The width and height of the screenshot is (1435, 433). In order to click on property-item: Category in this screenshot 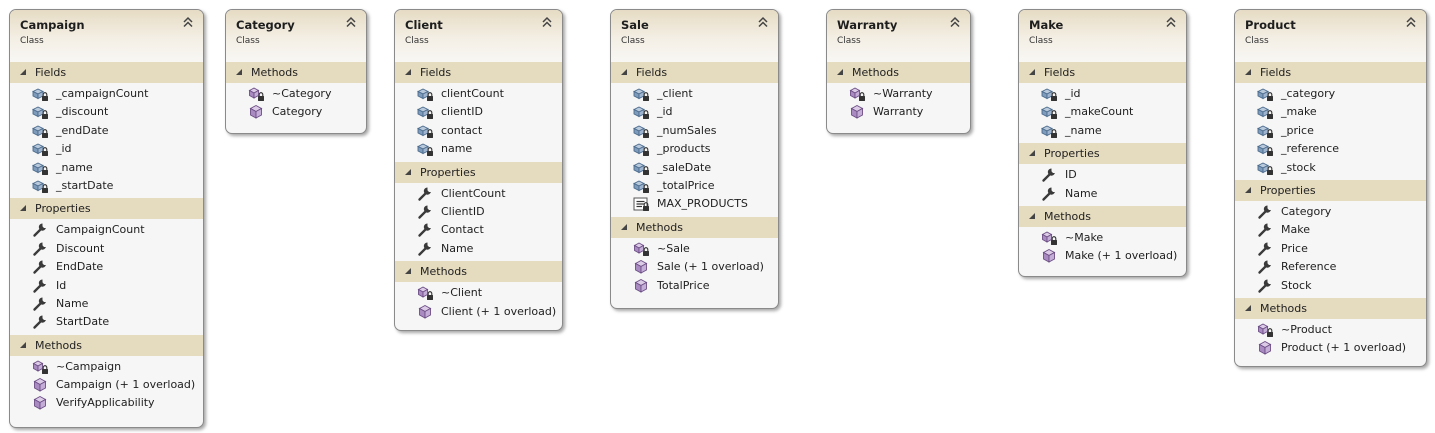, I will do `click(1330, 212)`.